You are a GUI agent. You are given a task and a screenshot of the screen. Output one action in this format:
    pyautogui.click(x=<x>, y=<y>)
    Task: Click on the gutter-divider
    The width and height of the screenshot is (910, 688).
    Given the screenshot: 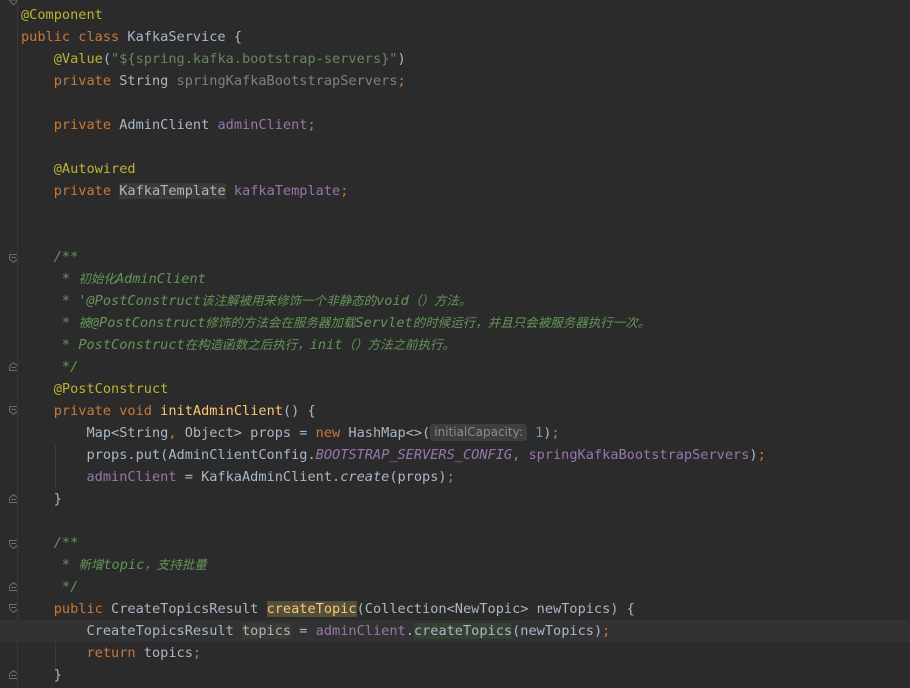 What is the action you would take?
    pyautogui.click(x=17, y=344)
    